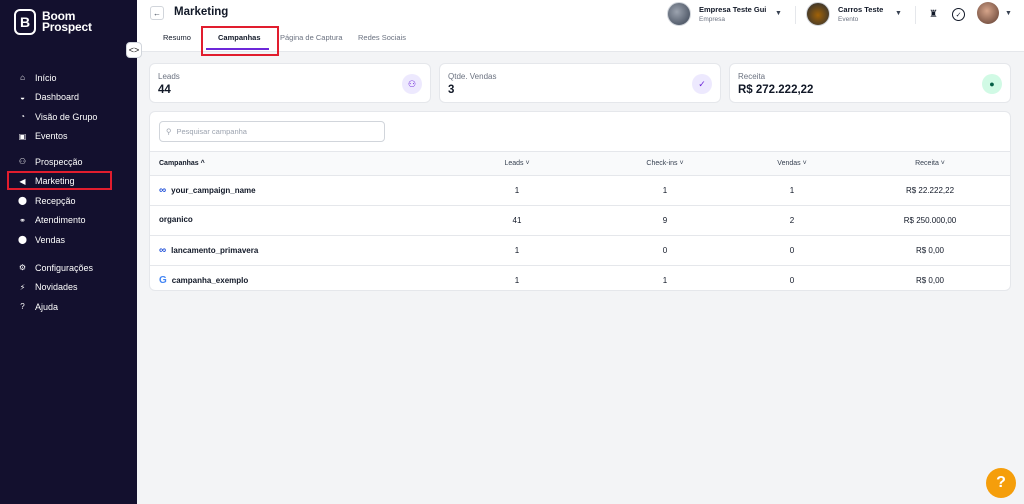  What do you see at coordinates (792, 190) in the screenshot?
I see `vendas-cell: 1` at bounding box center [792, 190].